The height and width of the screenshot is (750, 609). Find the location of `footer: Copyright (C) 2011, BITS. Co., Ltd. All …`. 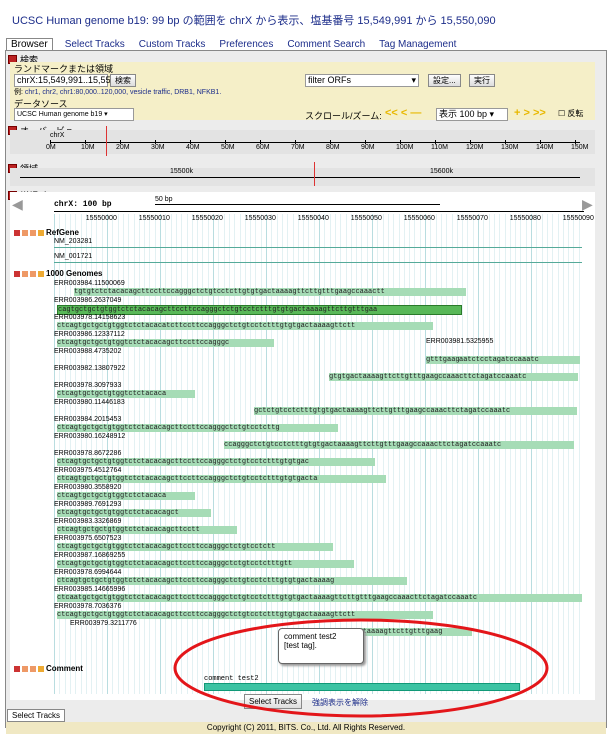

footer: Copyright (C) 2011, BITS. Co., Ltd. All … is located at coordinates (306, 728).